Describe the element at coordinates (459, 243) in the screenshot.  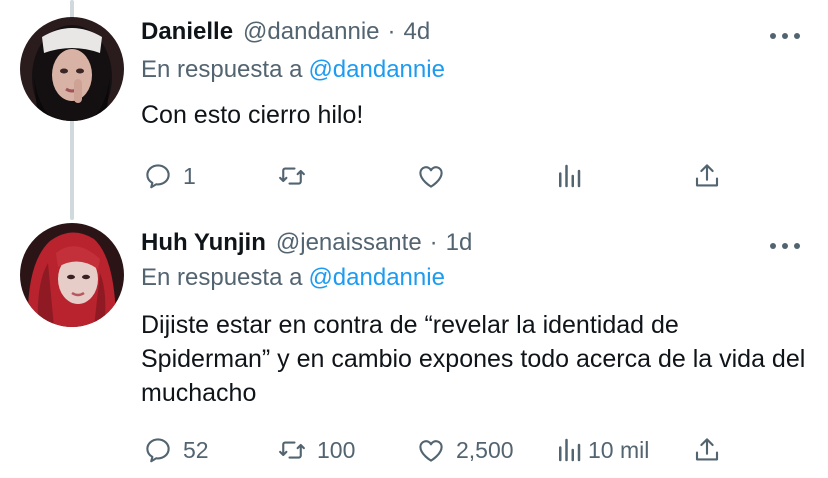
I see `timestamp: 1d` at that location.